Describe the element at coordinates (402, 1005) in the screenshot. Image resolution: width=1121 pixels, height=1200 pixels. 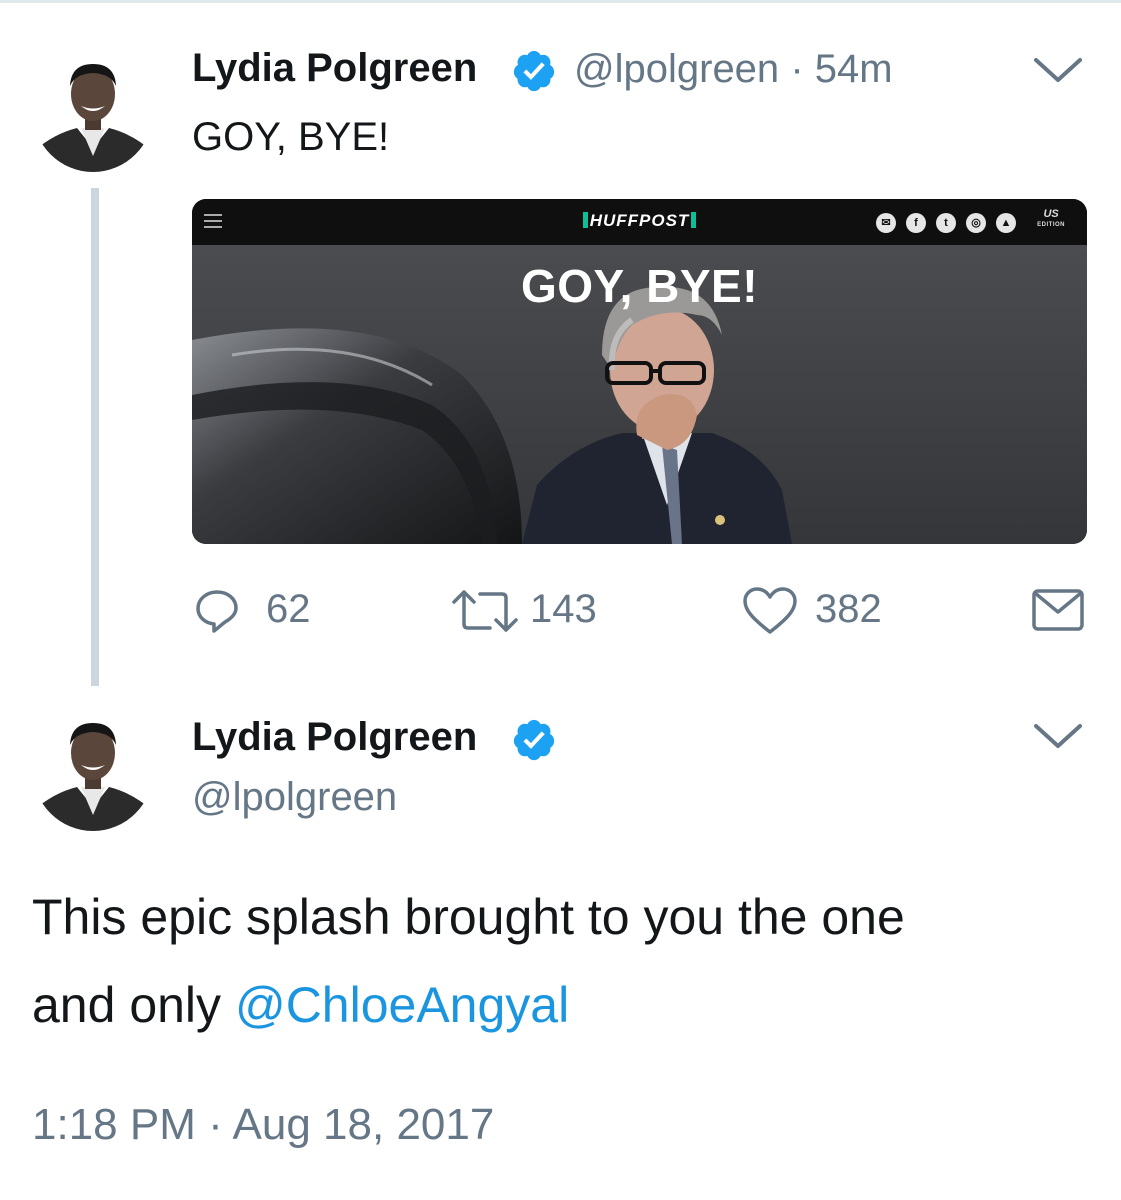
I see `mention-link: @ChloeAngyal` at that location.